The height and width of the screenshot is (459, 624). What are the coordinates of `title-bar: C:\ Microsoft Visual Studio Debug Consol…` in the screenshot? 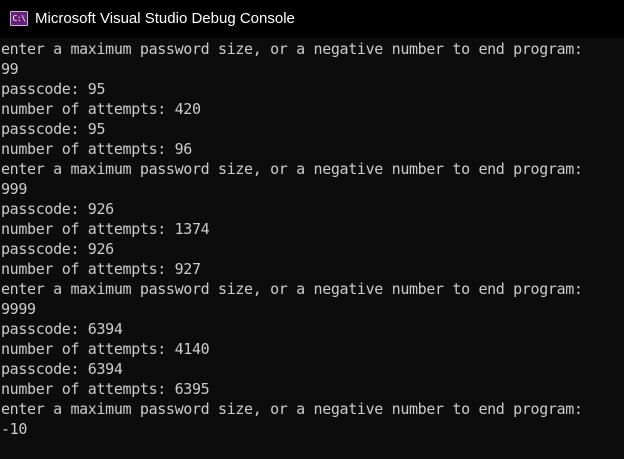 It's located at (312, 19).